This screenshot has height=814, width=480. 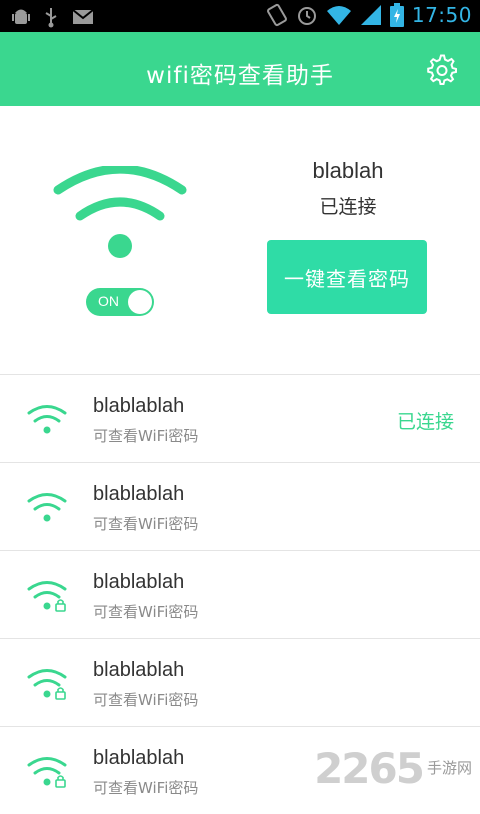 I want to click on android-debug-icon, so click(x=21, y=17).